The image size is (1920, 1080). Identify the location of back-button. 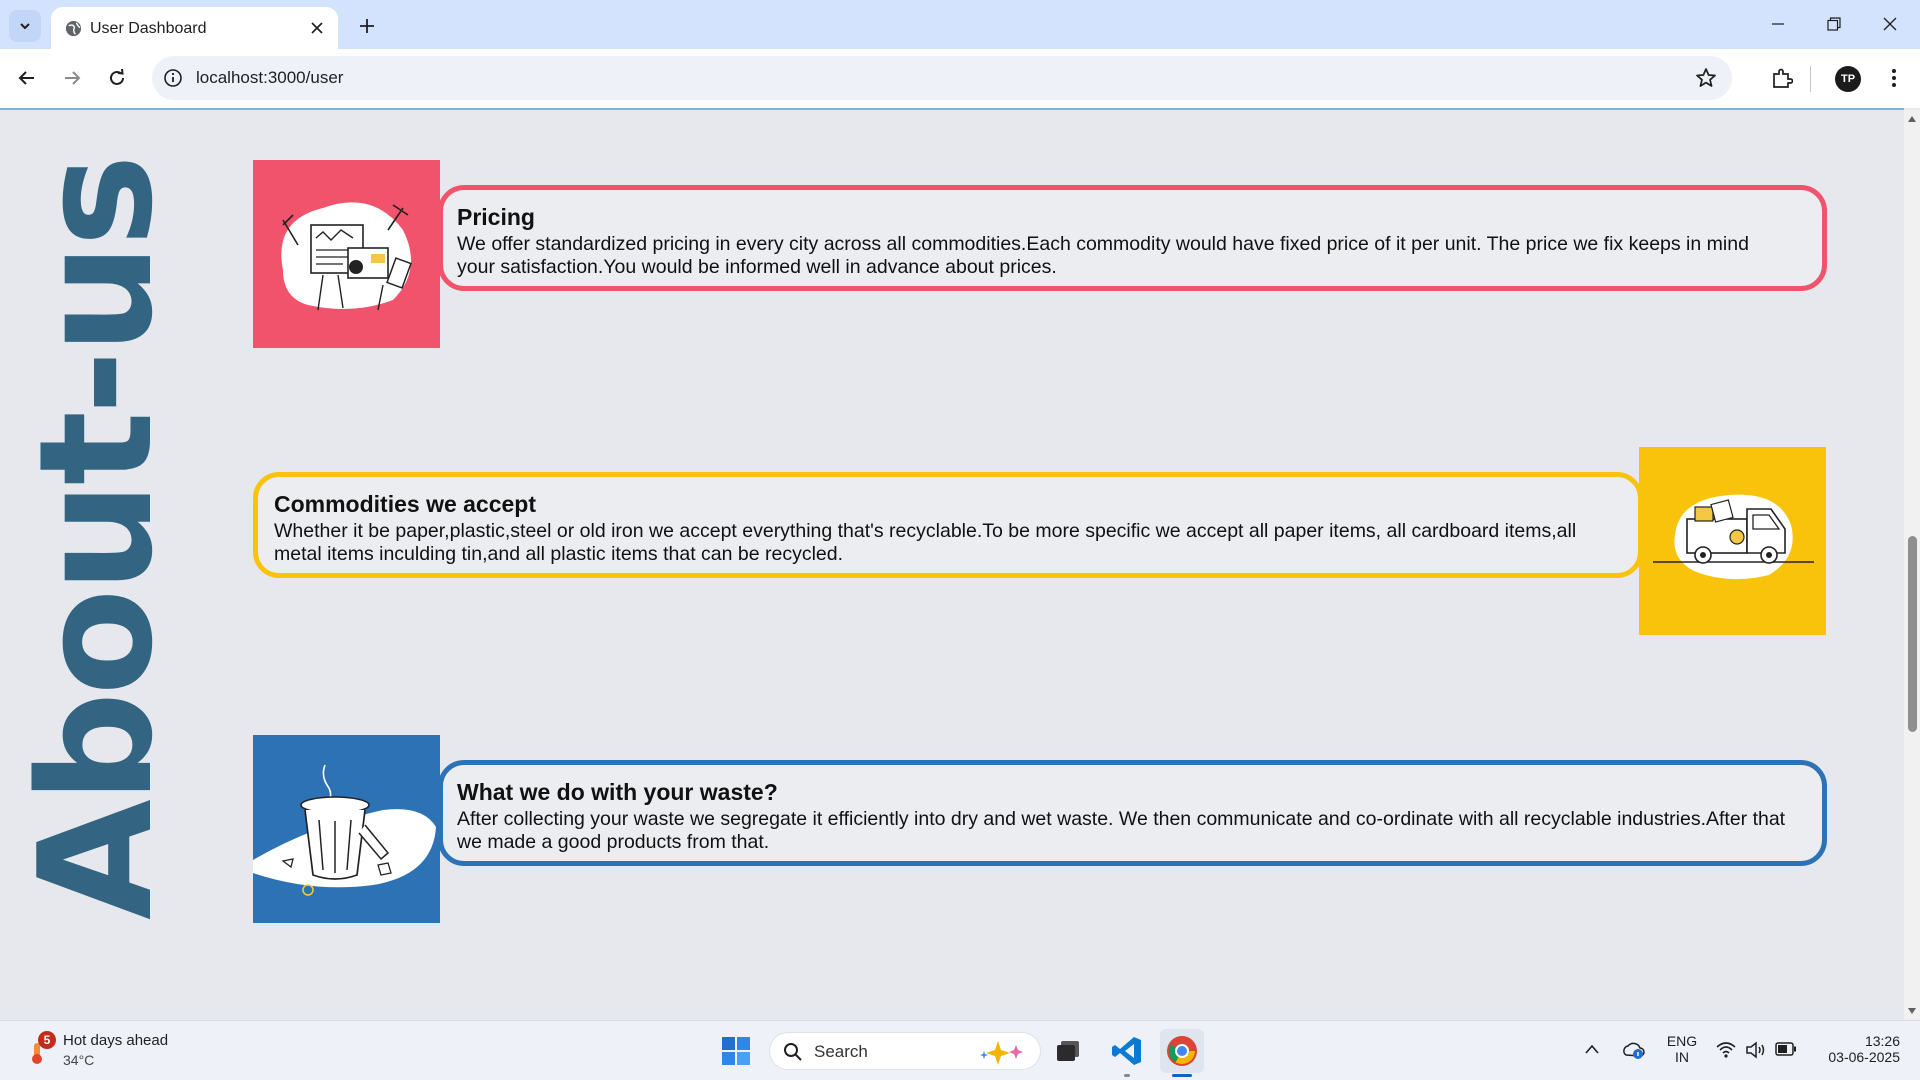
(27, 78).